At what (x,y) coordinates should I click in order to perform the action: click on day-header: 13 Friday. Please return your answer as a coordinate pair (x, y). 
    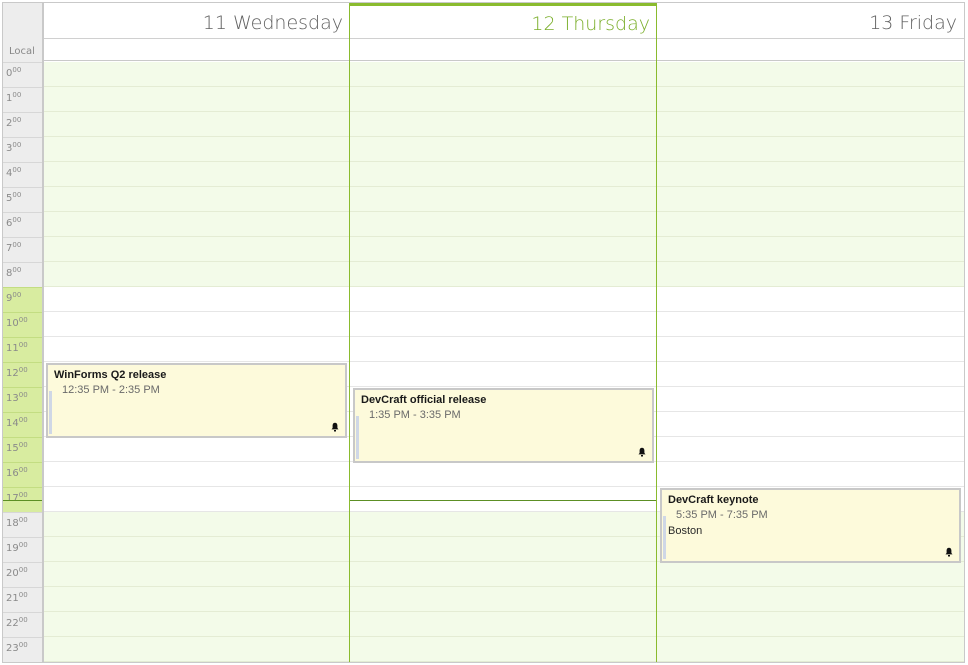
    Looking at the image, I should click on (810, 21).